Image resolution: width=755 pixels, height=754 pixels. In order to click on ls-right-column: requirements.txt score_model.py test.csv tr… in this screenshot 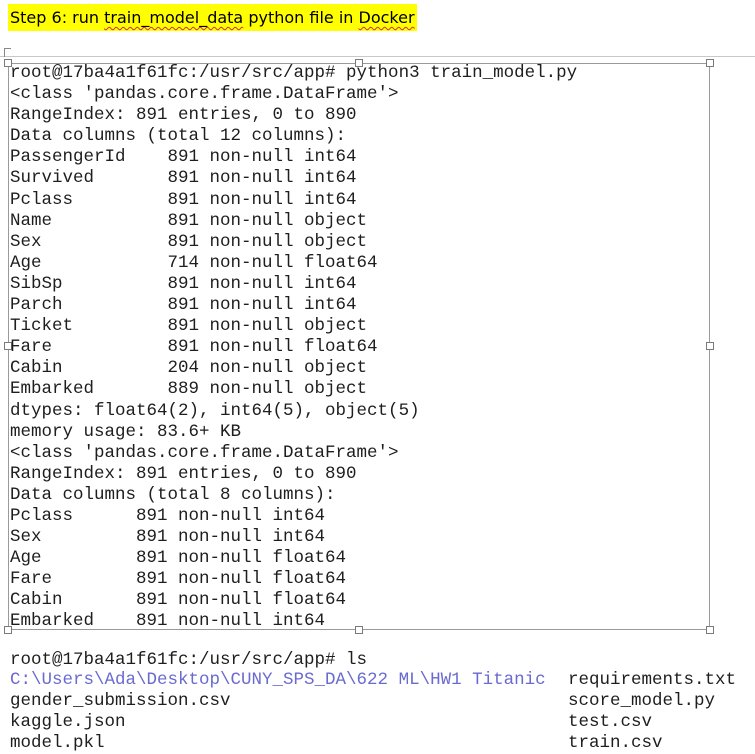, I will do `click(652, 712)`.